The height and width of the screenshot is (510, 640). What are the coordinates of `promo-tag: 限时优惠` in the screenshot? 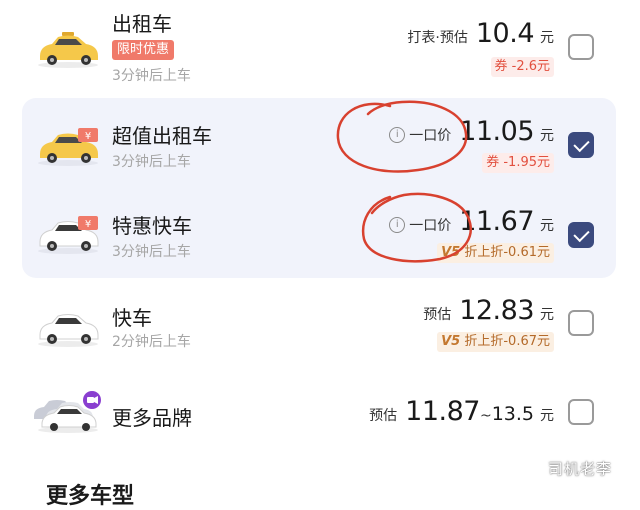 It's located at (143, 50).